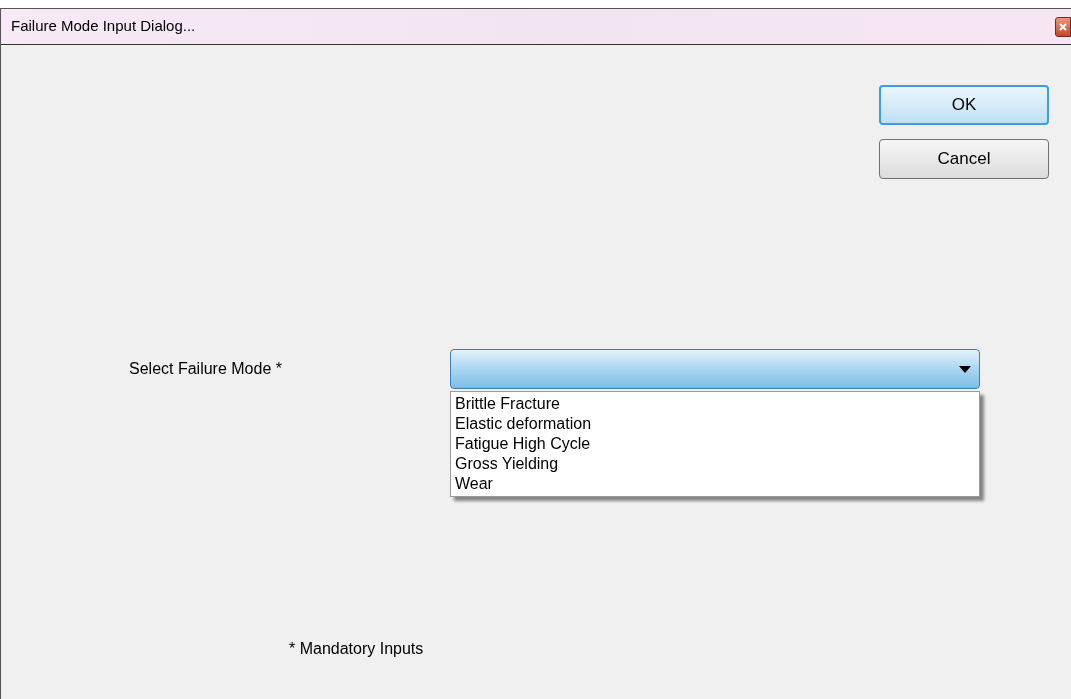  I want to click on close-button, so click(1063, 26).